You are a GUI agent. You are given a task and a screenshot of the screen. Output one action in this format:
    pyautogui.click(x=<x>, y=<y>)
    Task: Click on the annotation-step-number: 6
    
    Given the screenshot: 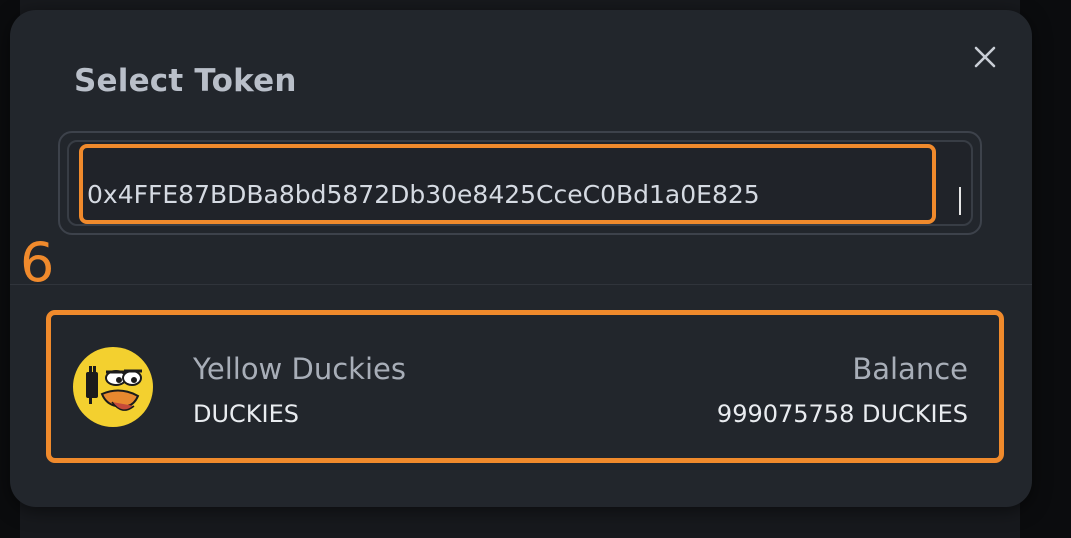 What is the action you would take?
    pyautogui.click(x=37, y=262)
    